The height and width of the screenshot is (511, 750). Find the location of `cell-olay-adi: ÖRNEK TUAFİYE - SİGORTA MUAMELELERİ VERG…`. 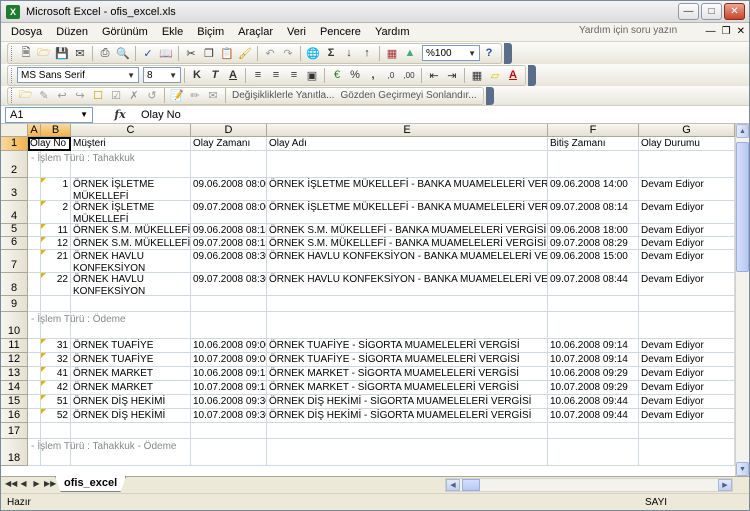

cell-olay-adi: ÖRNEK TUAFİYE - SİGORTA MUAMELELERİ VERG… is located at coordinates (407, 346).